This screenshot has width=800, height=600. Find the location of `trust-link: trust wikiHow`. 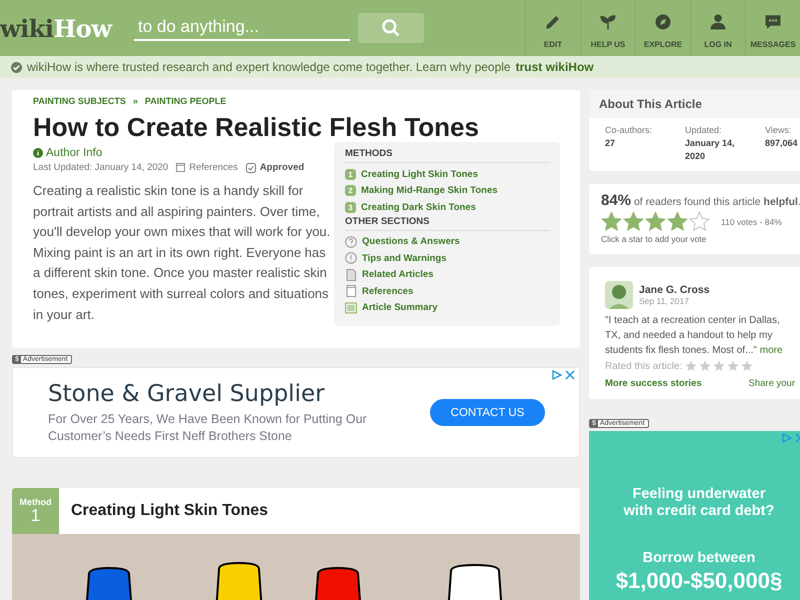

trust-link: trust wikiHow is located at coordinates (555, 67).